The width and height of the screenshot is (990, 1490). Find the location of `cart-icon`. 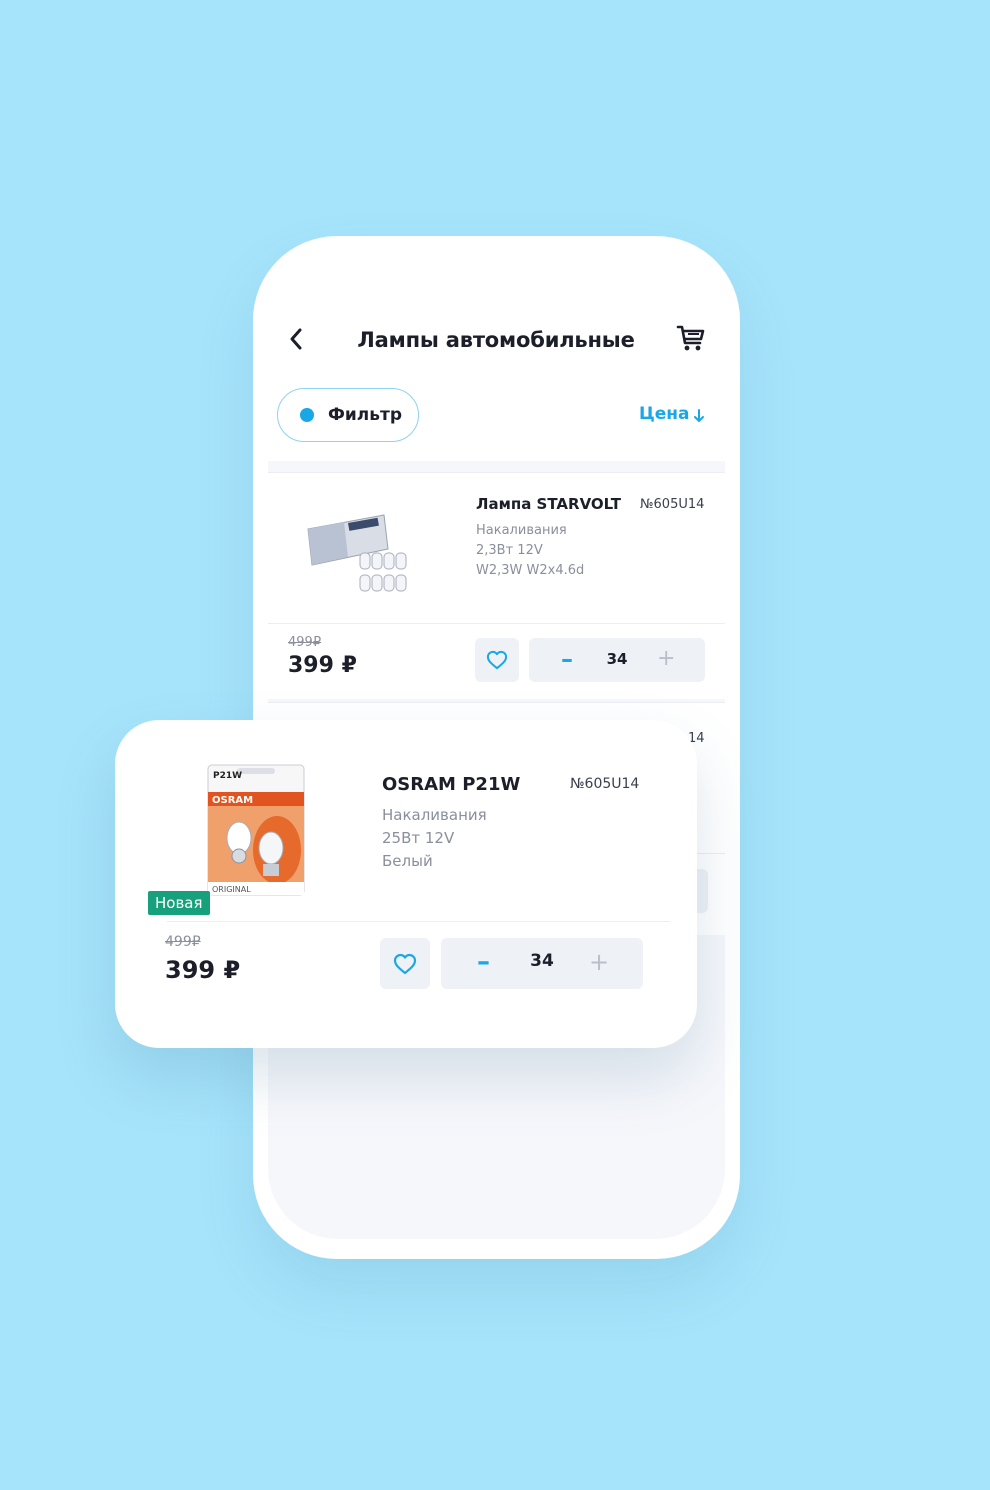

cart-icon is located at coordinates (691, 338).